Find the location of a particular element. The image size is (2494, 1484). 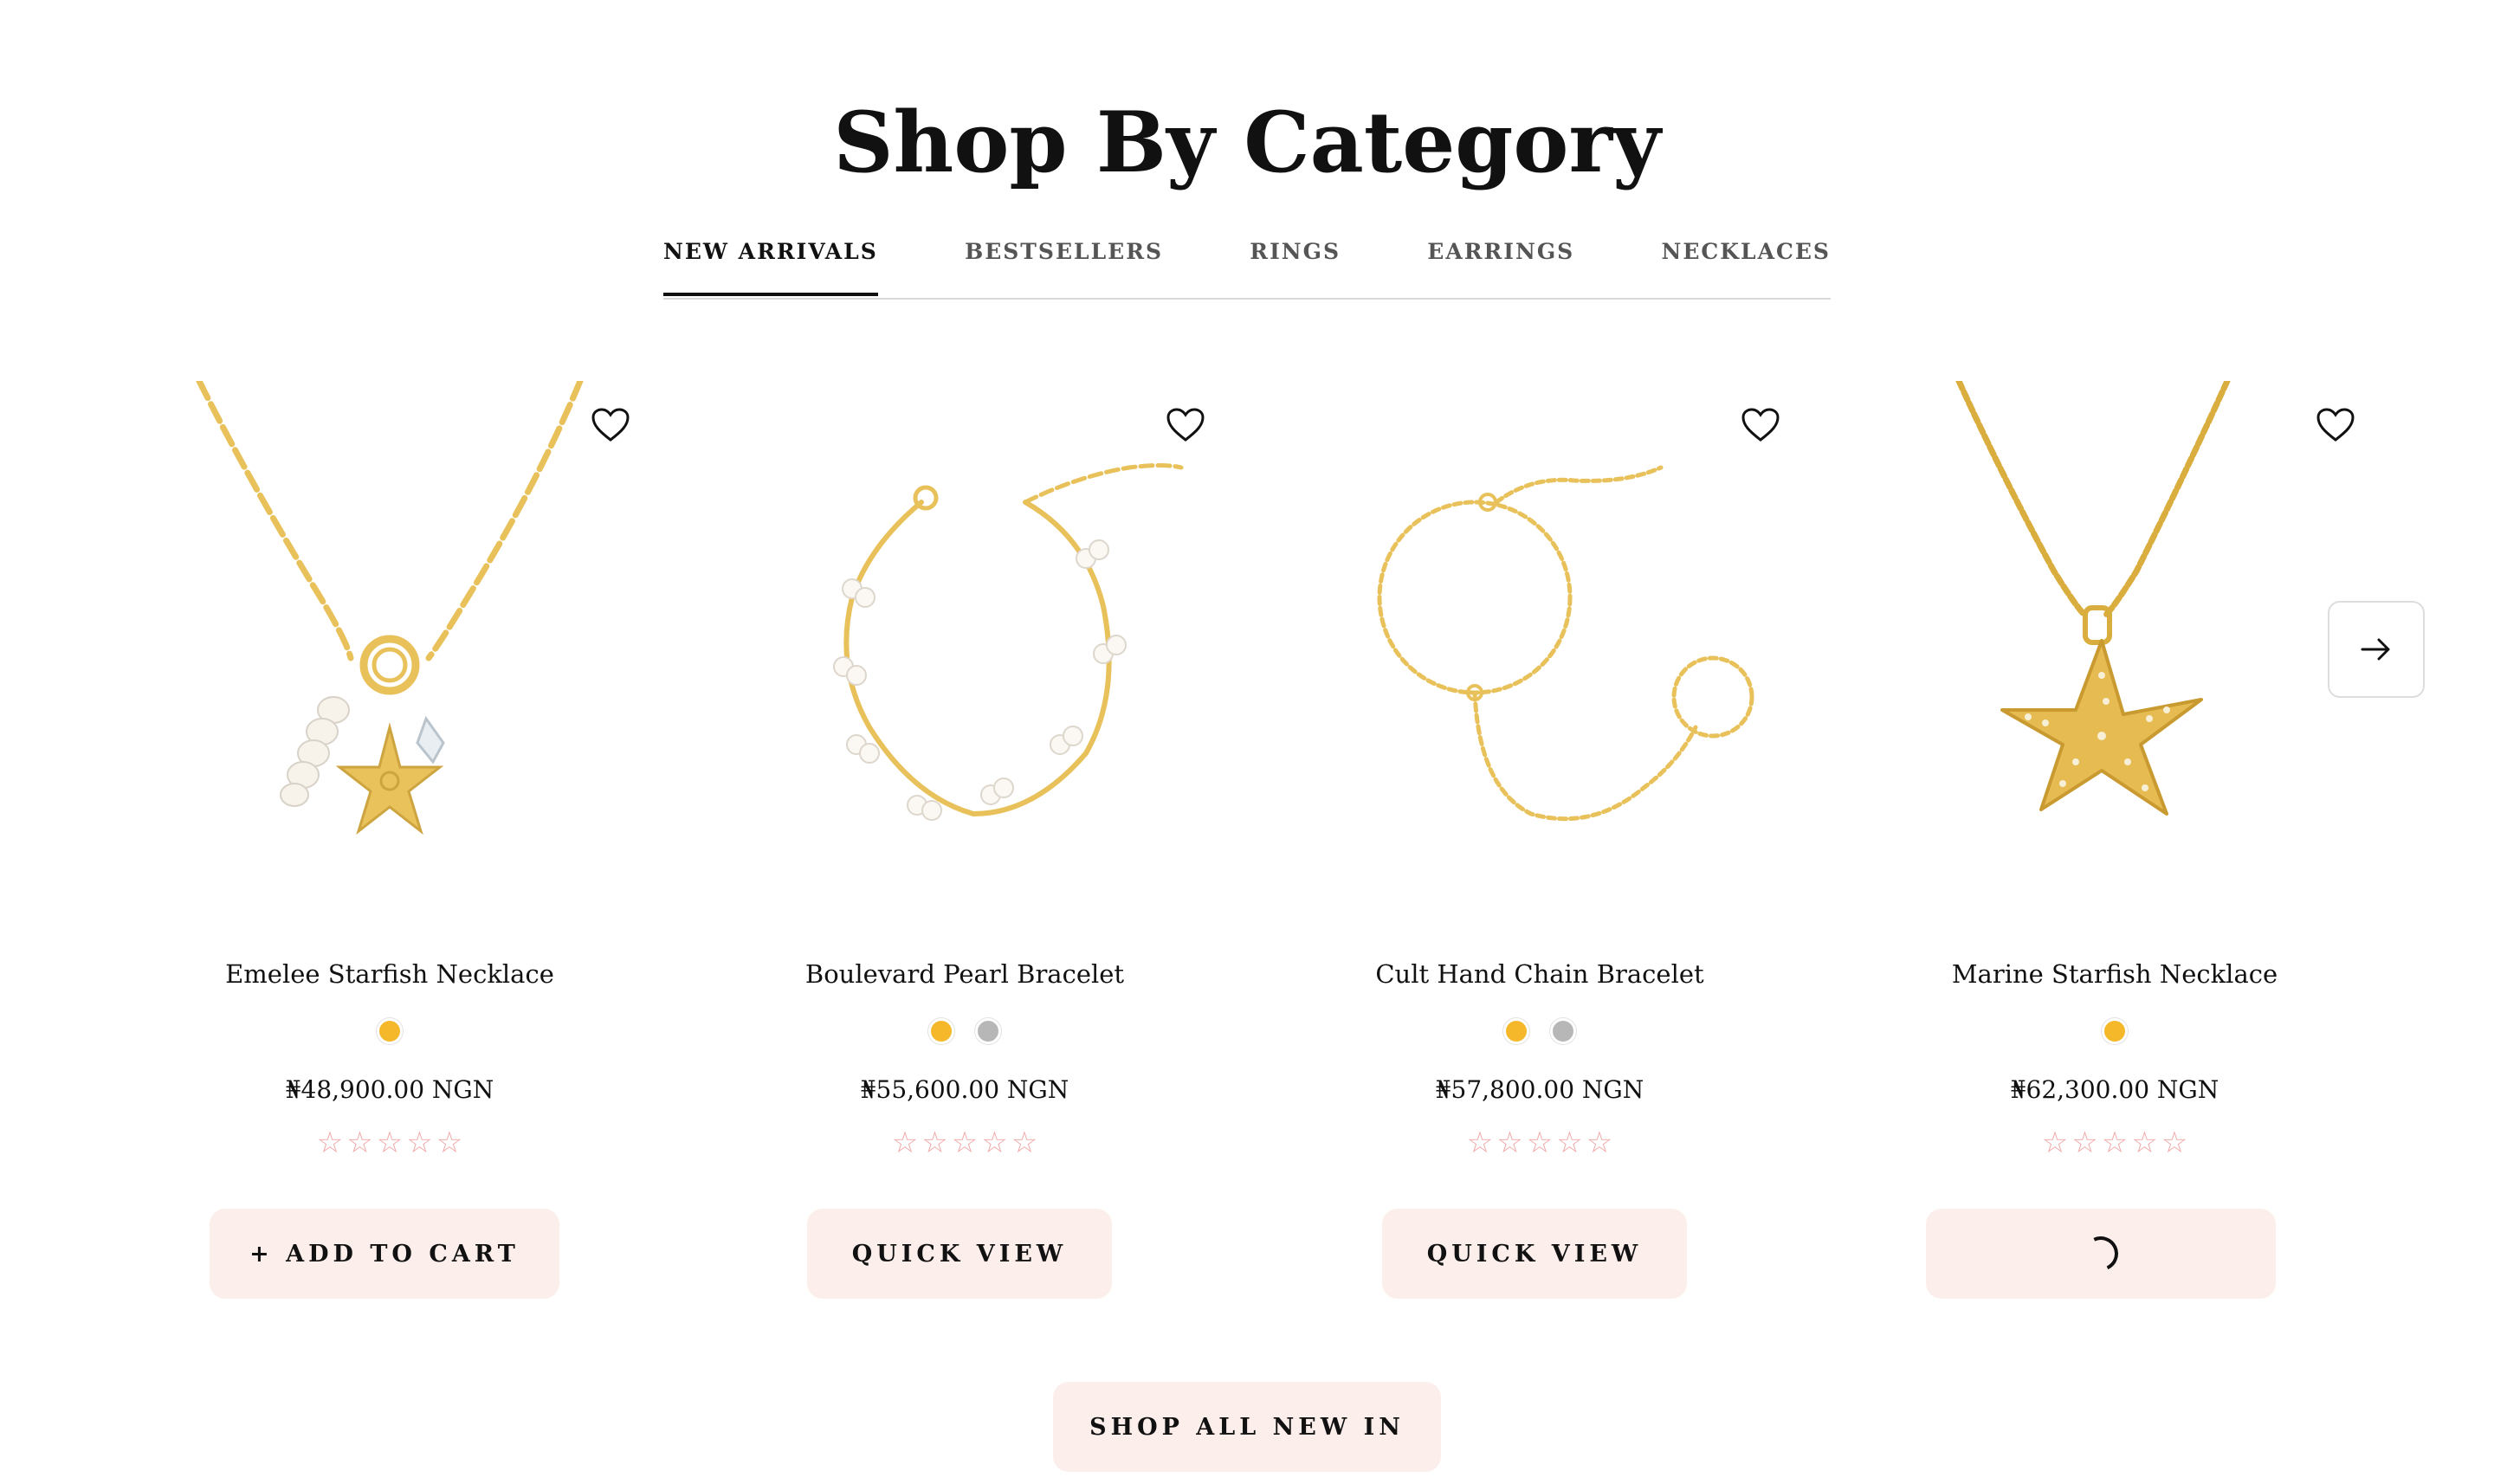

product-price: ₦57,800.00 NGN is located at coordinates (1539, 1089).